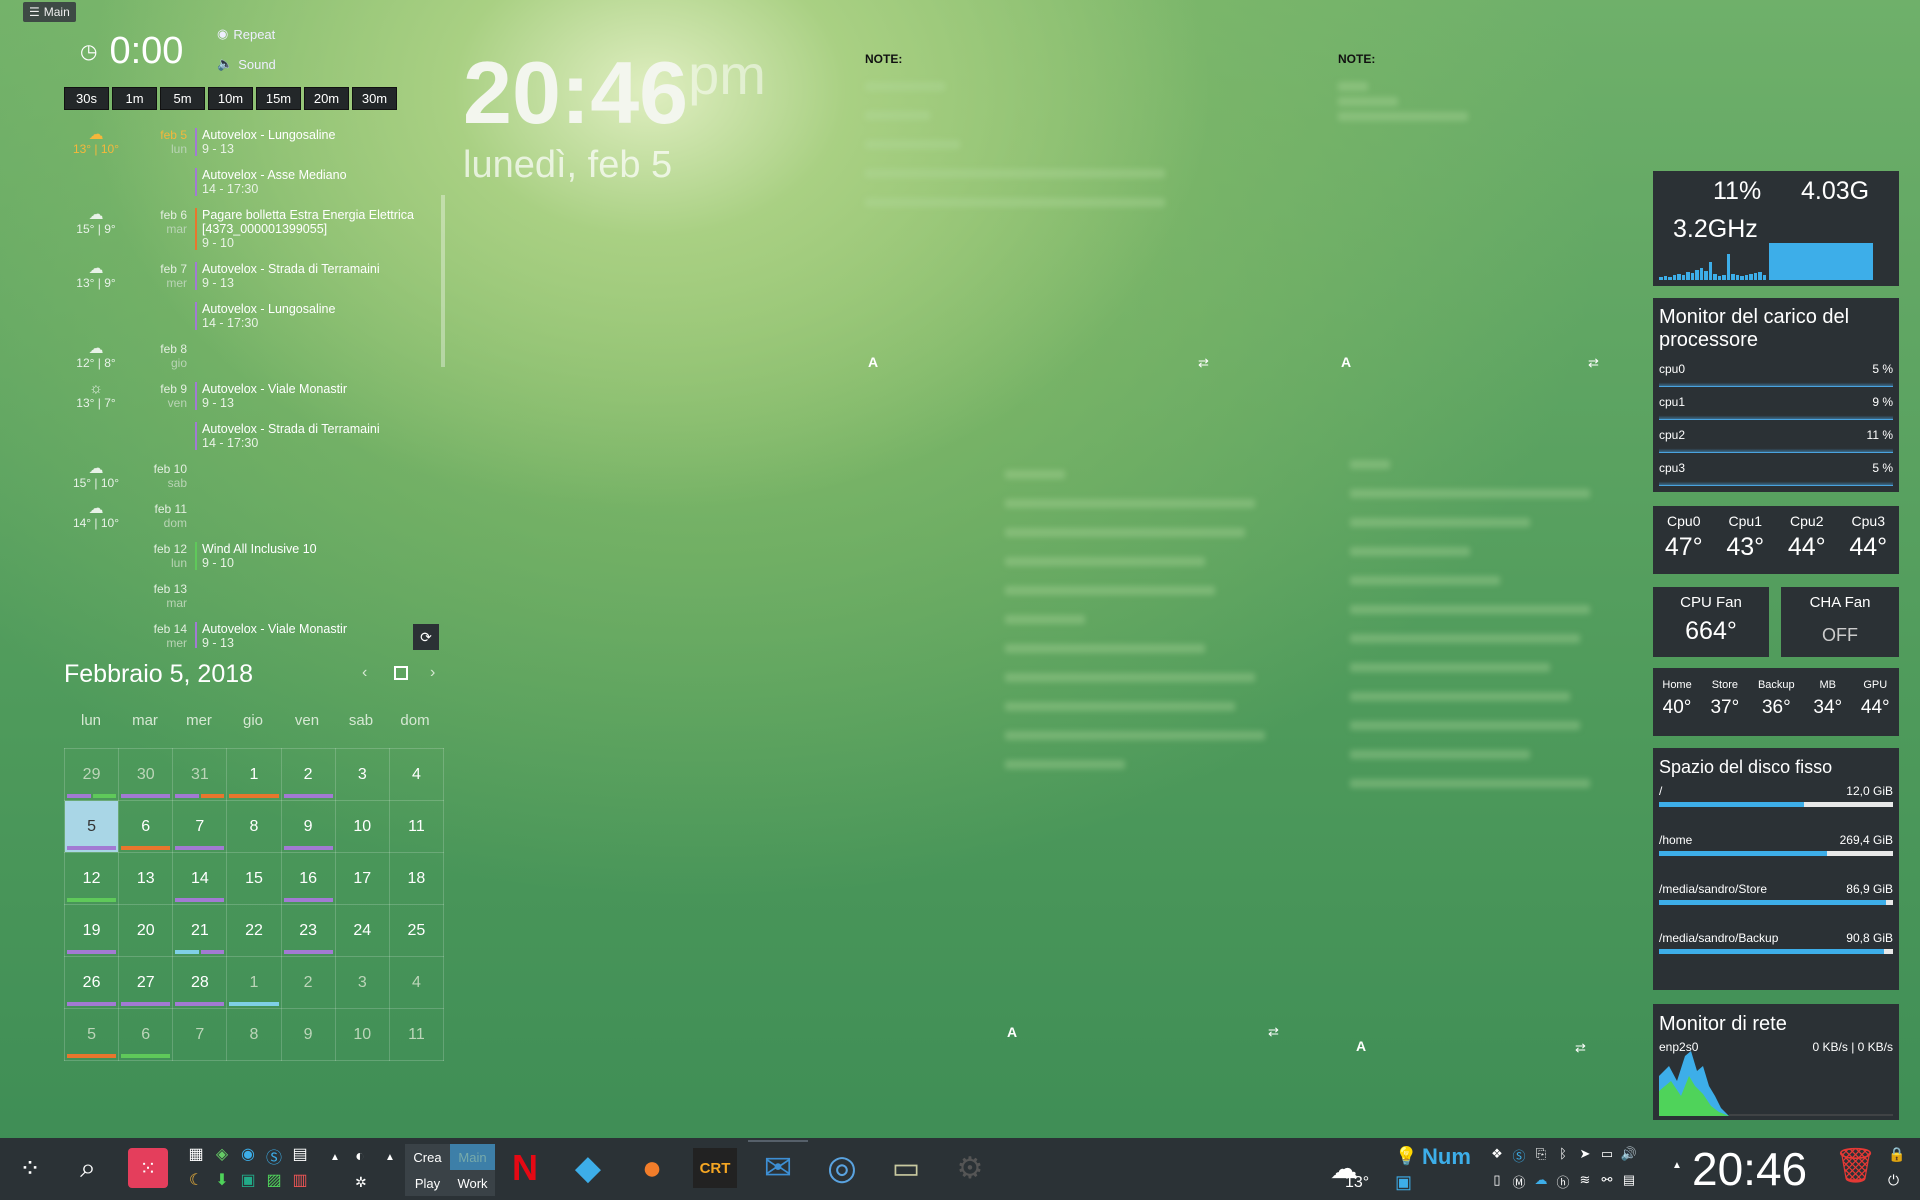 The height and width of the screenshot is (1200, 1920). What do you see at coordinates (200, 878) in the screenshot?
I see `calendar-day: 14` at bounding box center [200, 878].